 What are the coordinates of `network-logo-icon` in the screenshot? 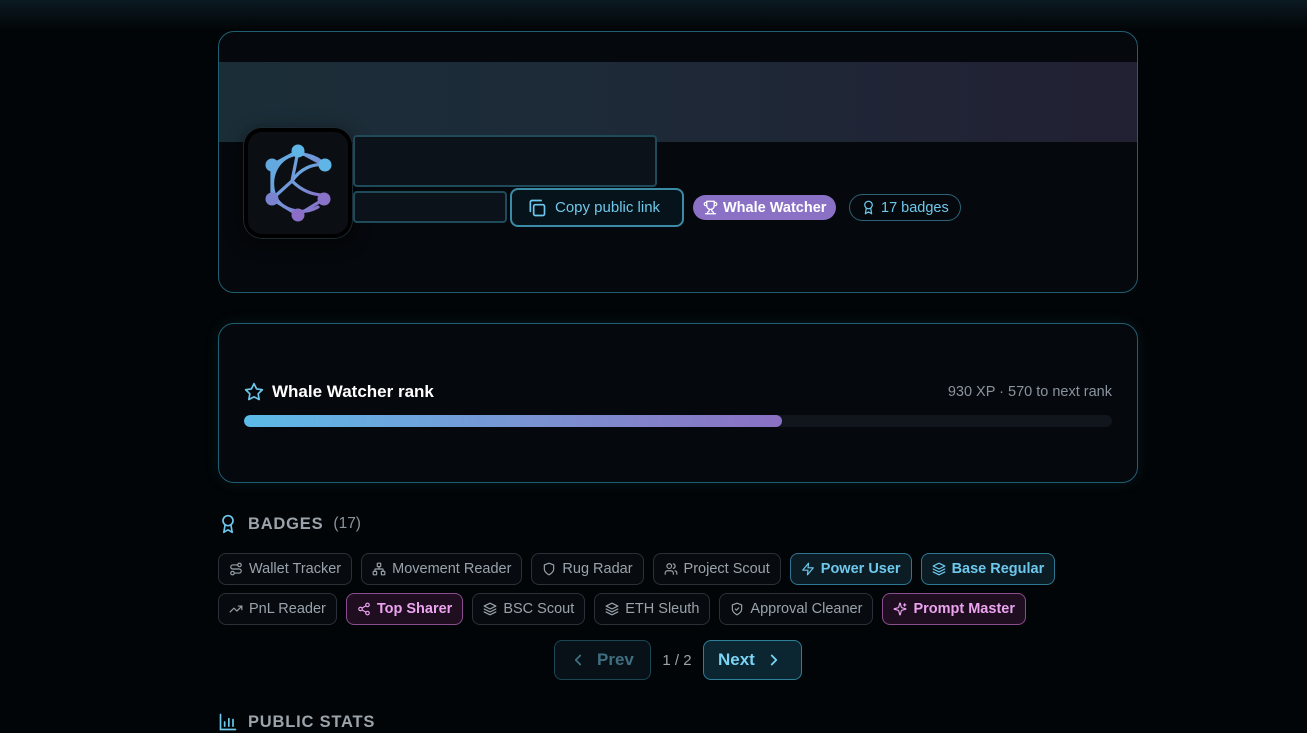 It's located at (298, 183).